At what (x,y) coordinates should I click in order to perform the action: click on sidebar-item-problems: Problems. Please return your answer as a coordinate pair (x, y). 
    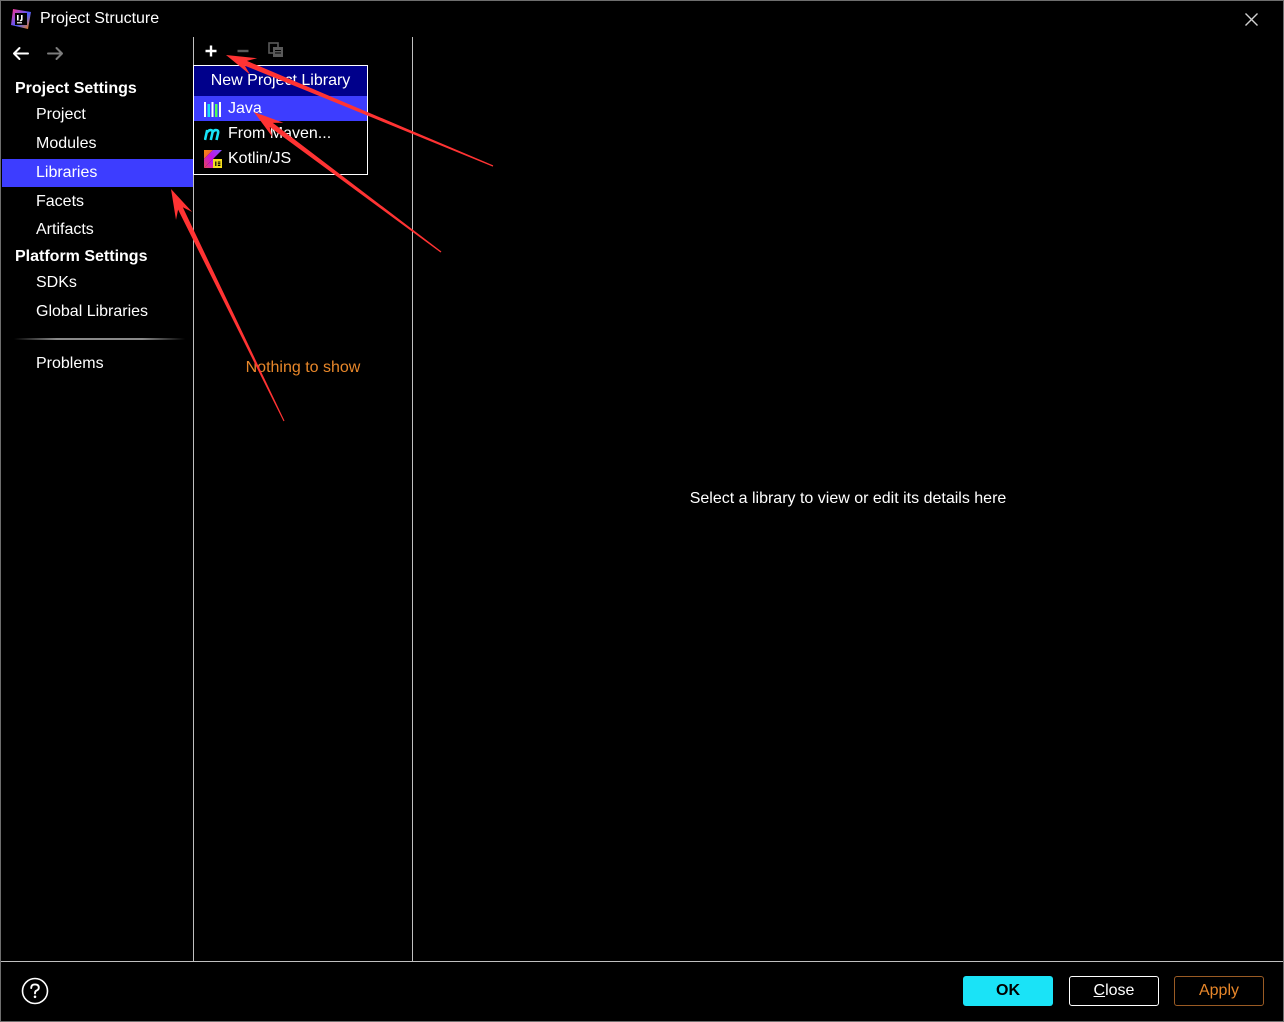
    Looking at the image, I should click on (96, 364).